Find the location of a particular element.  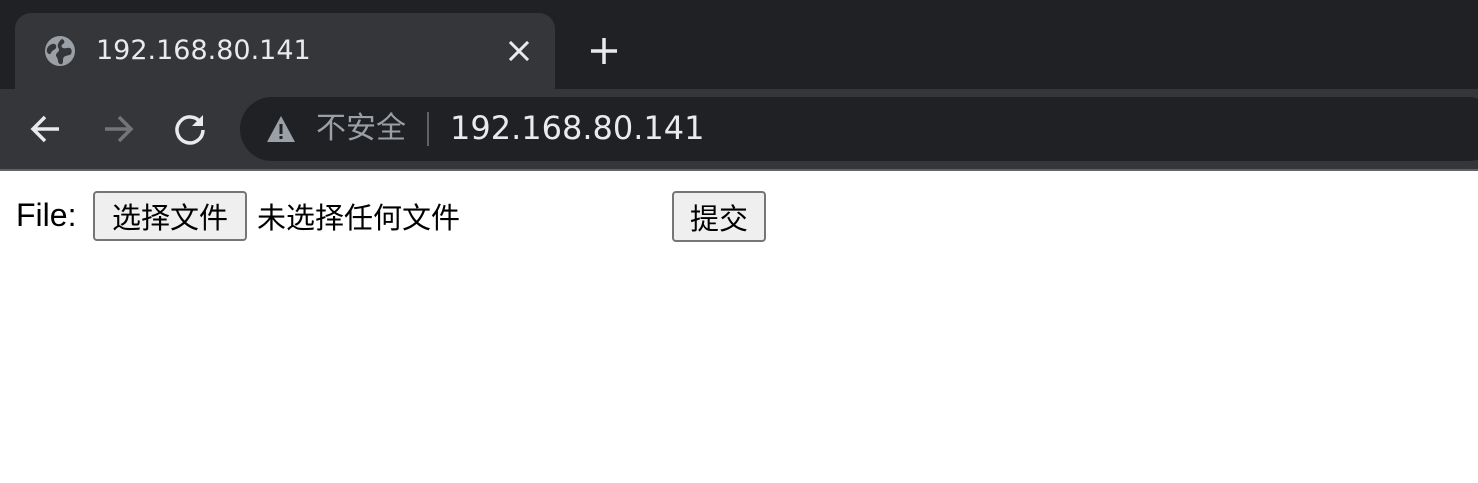

omnibox-separator is located at coordinates (428, 129).